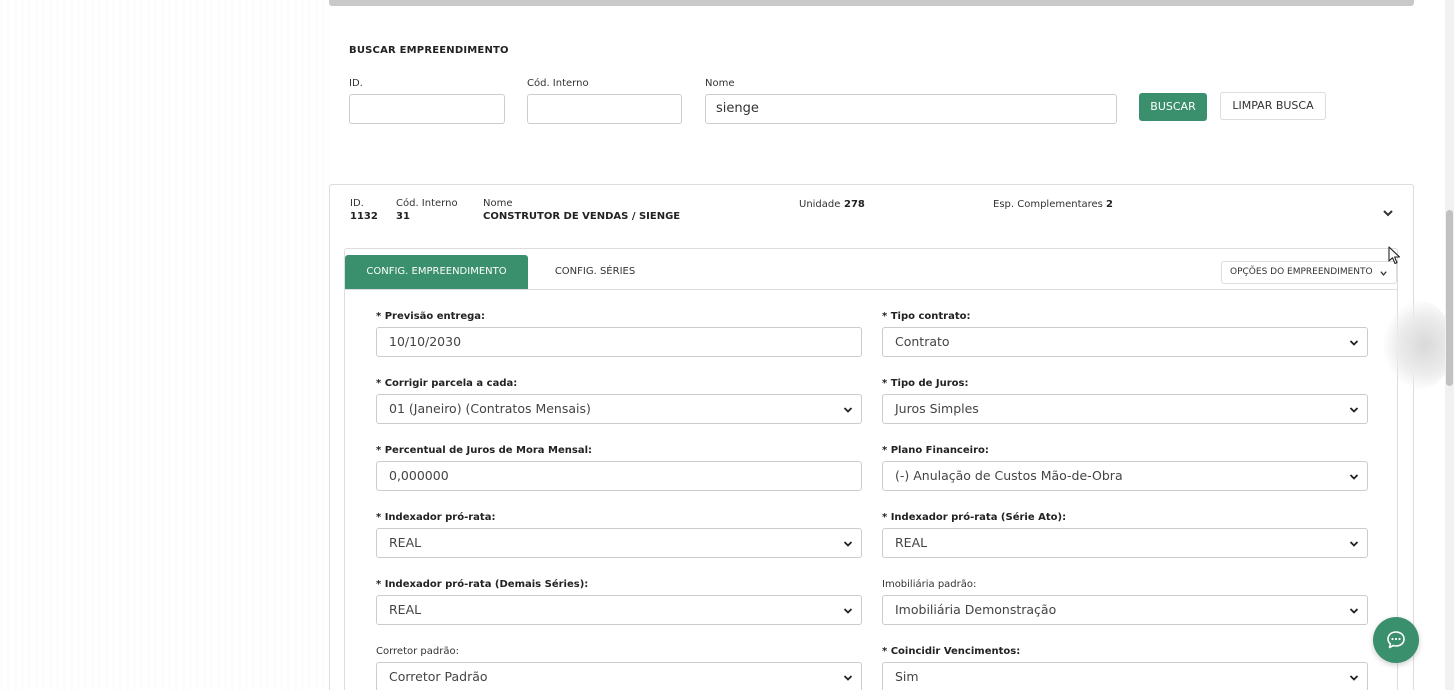 This screenshot has height=690, width=1454. I want to click on coincidir-vencimentos-select: Sim, so click(1125, 676).